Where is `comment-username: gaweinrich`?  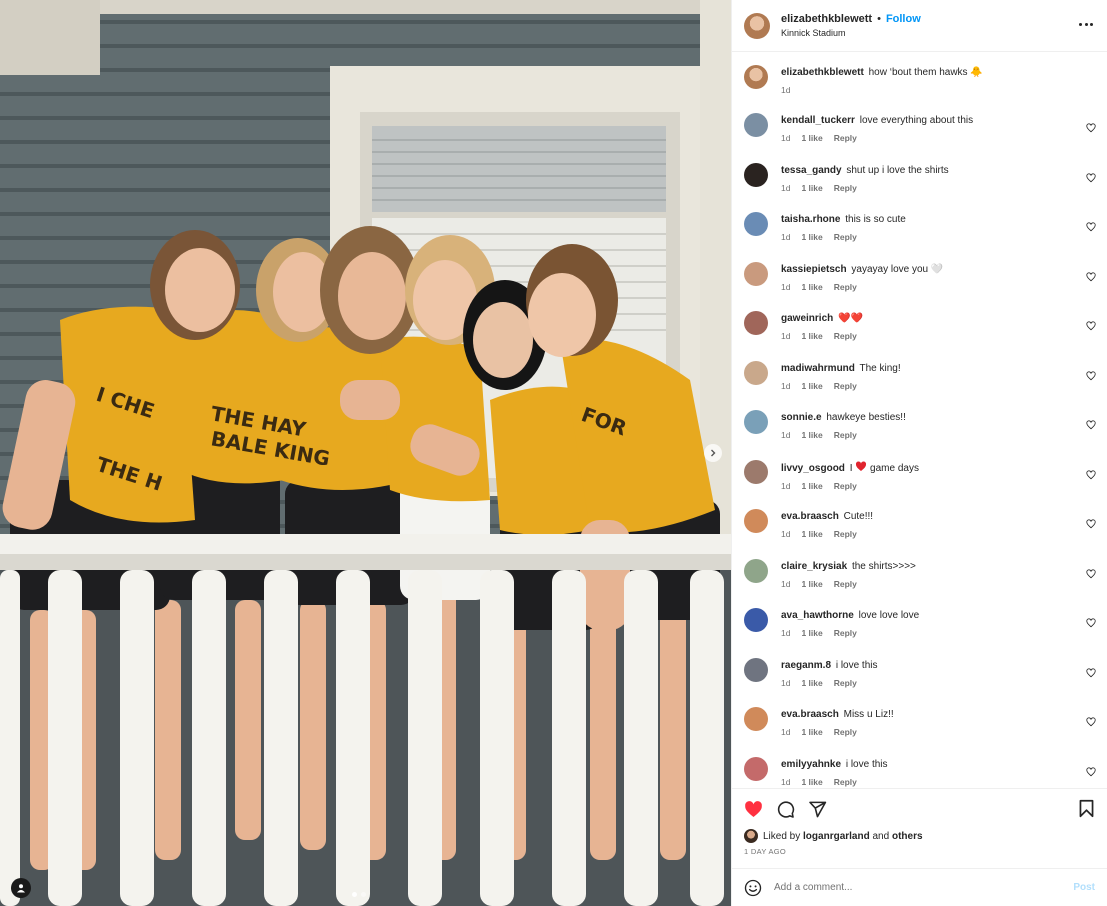 comment-username: gaweinrich is located at coordinates (807, 318).